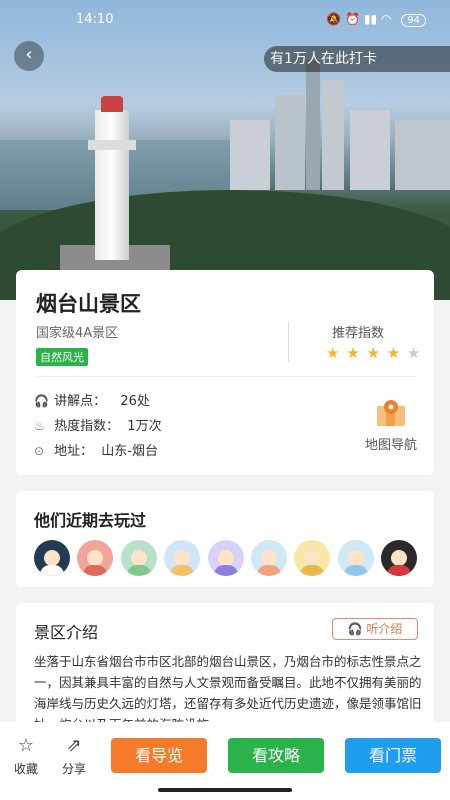 Image resolution: width=450 pixels, height=800 pixels. I want to click on strategy-button: 看攻略, so click(276, 755).